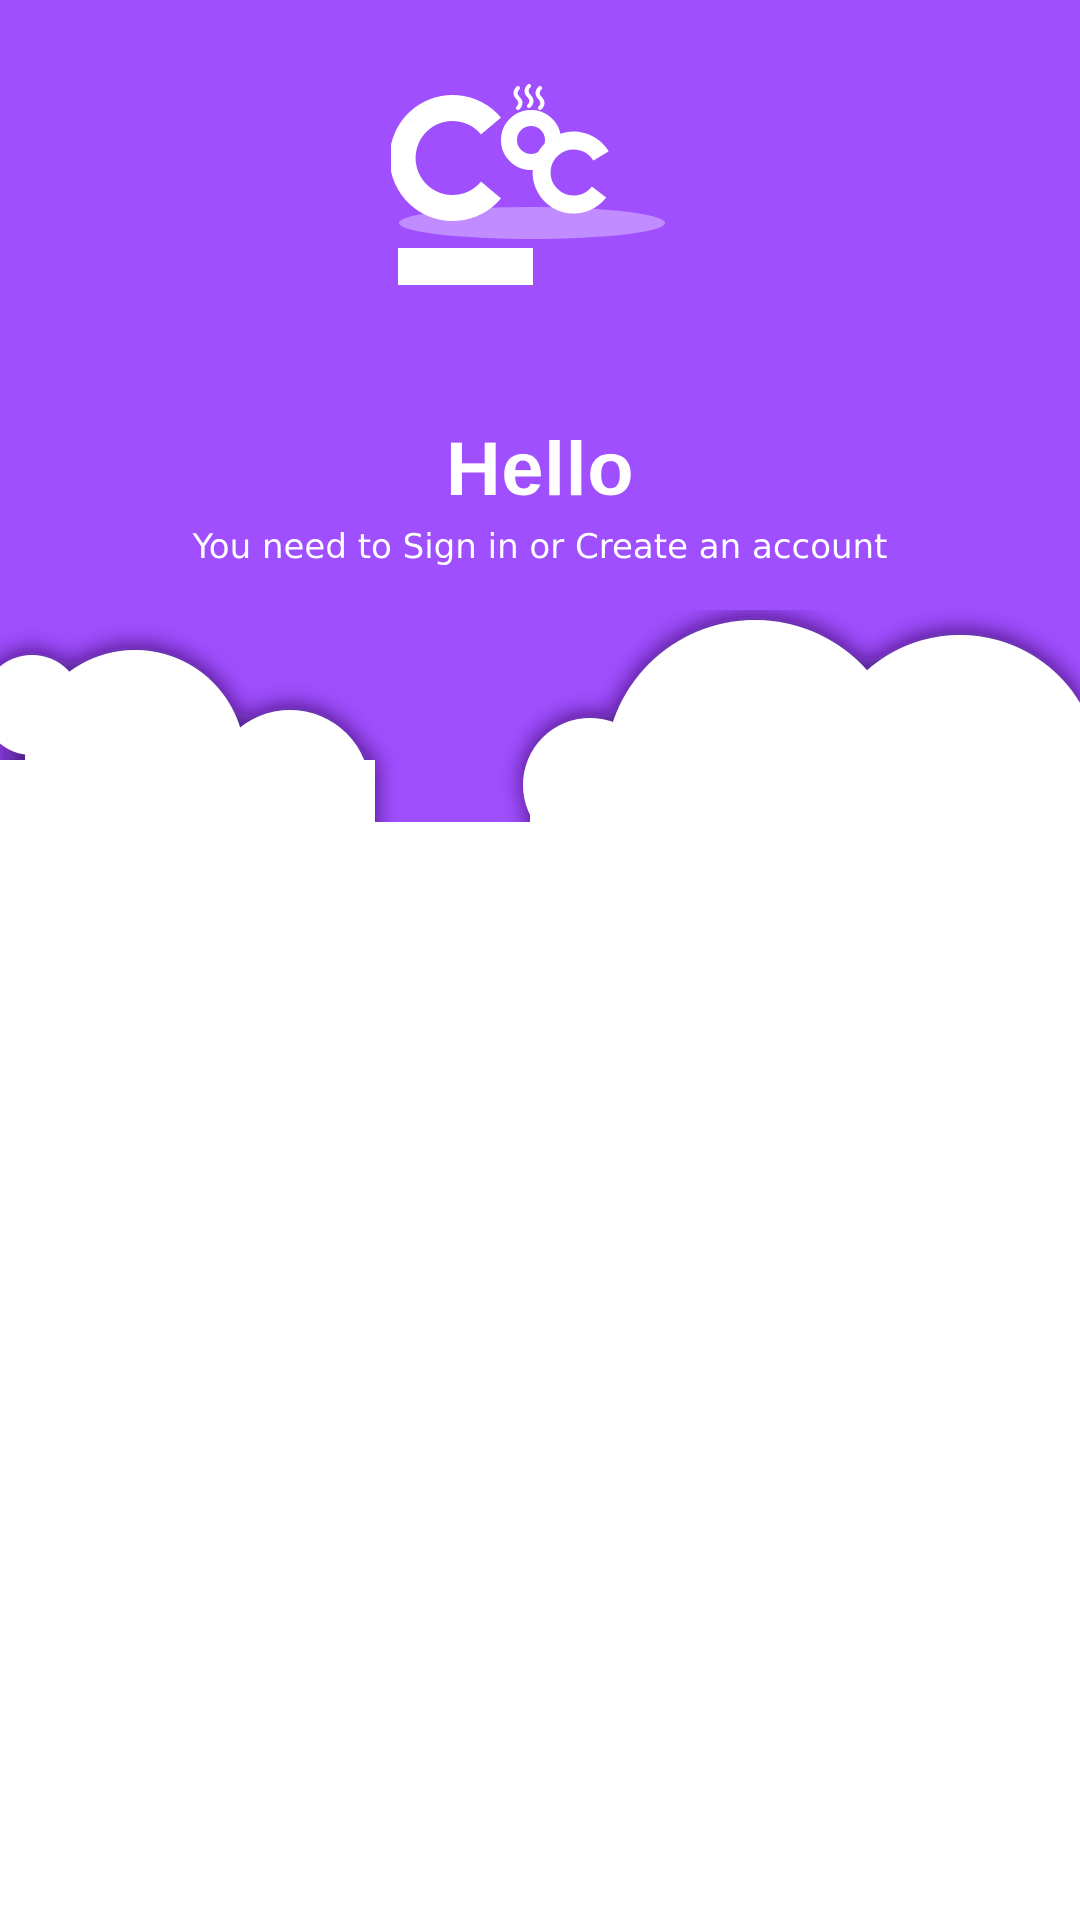 This screenshot has width=1080, height=1920. I want to click on greeting-title: Hello, so click(540, 469).